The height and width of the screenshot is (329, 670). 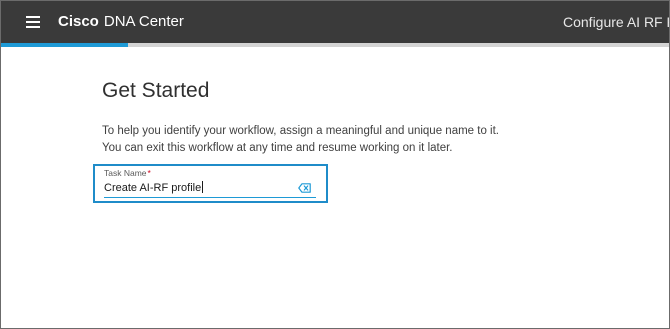 I want to click on brand-name: Cisco, so click(x=78, y=21).